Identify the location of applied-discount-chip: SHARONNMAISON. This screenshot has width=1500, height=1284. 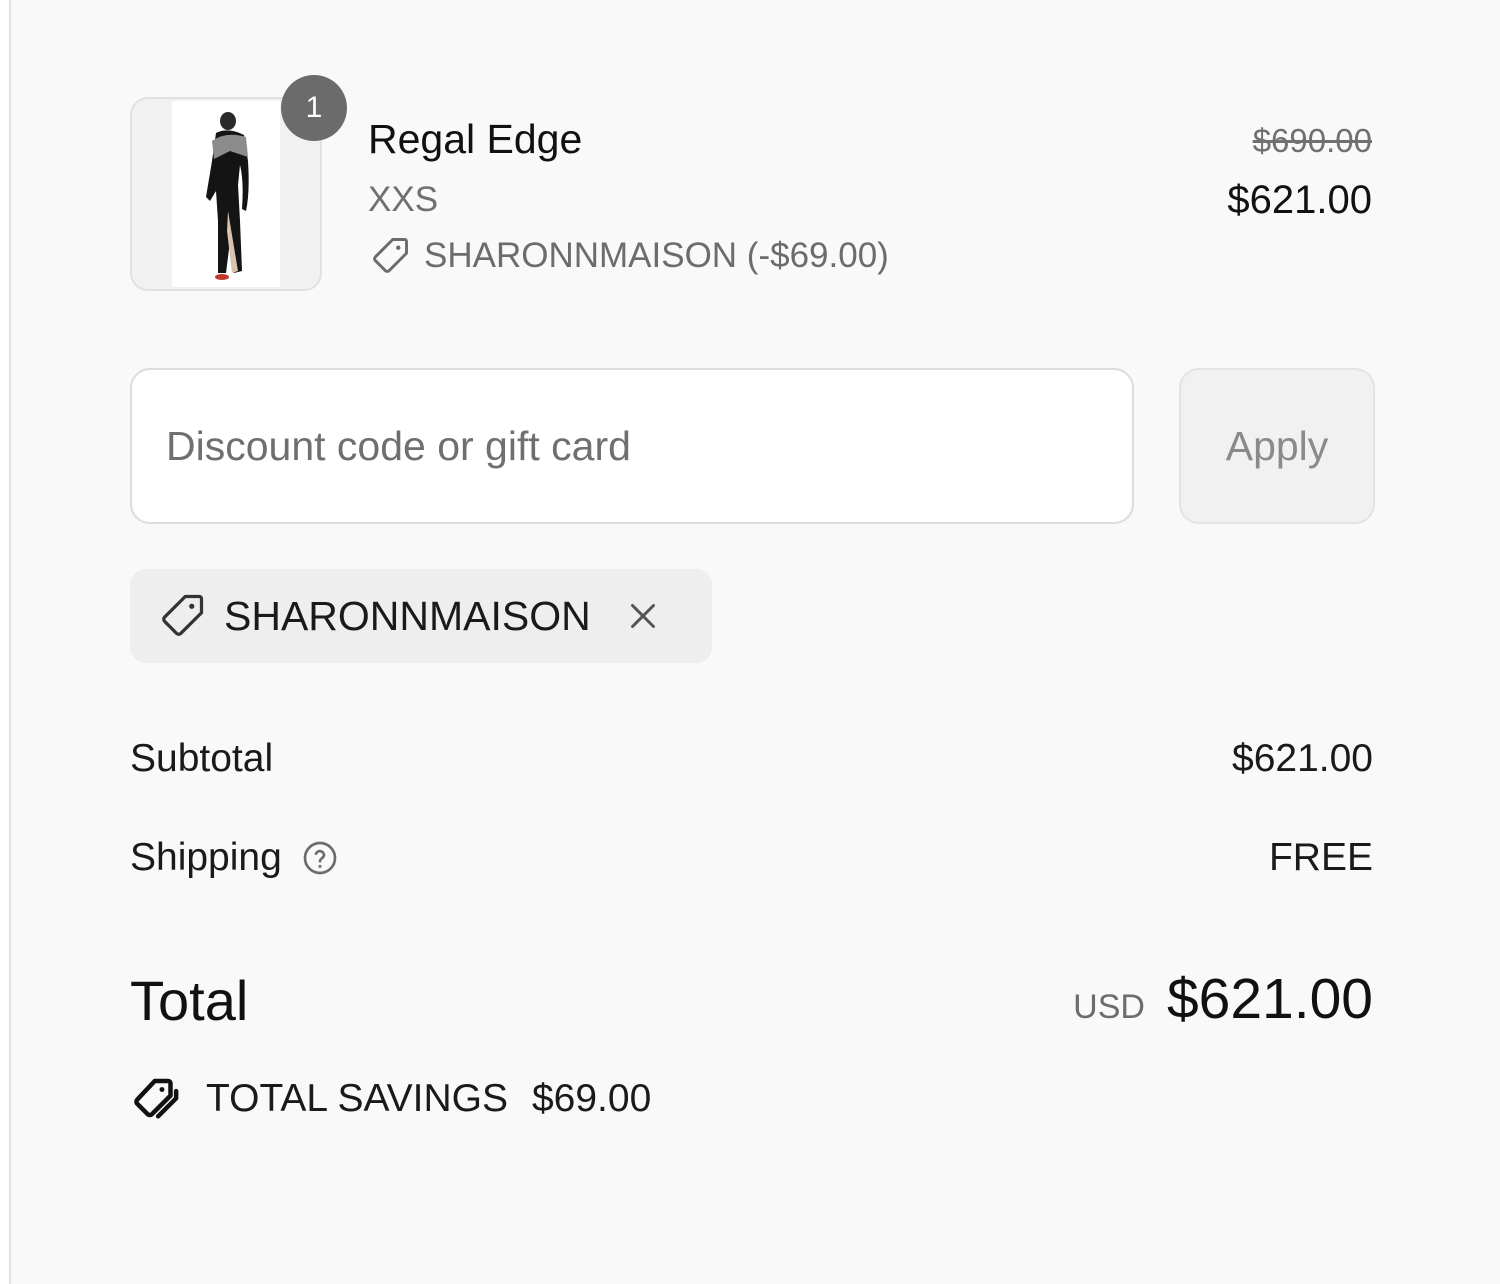
(421, 616).